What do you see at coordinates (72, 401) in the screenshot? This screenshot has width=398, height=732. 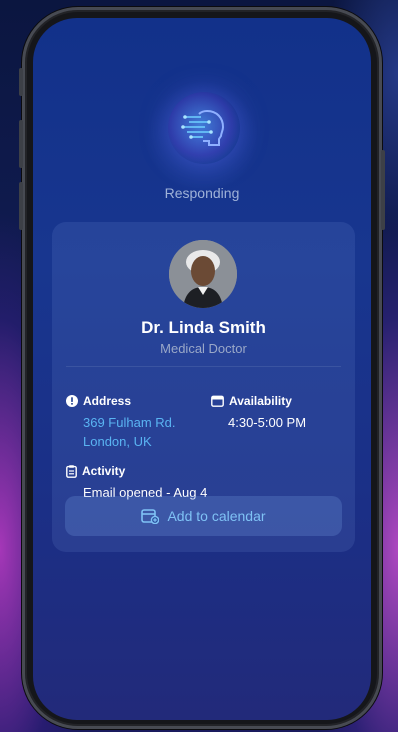 I see `info-circle-icon` at bounding box center [72, 401].